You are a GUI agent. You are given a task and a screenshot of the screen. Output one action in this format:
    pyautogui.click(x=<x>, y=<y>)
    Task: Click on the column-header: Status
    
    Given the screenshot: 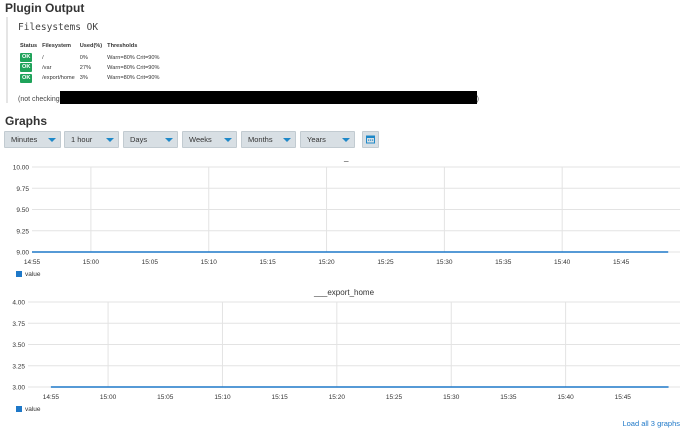 What is the action you would take?
    pyautogui.click(x=29, y=46)
    